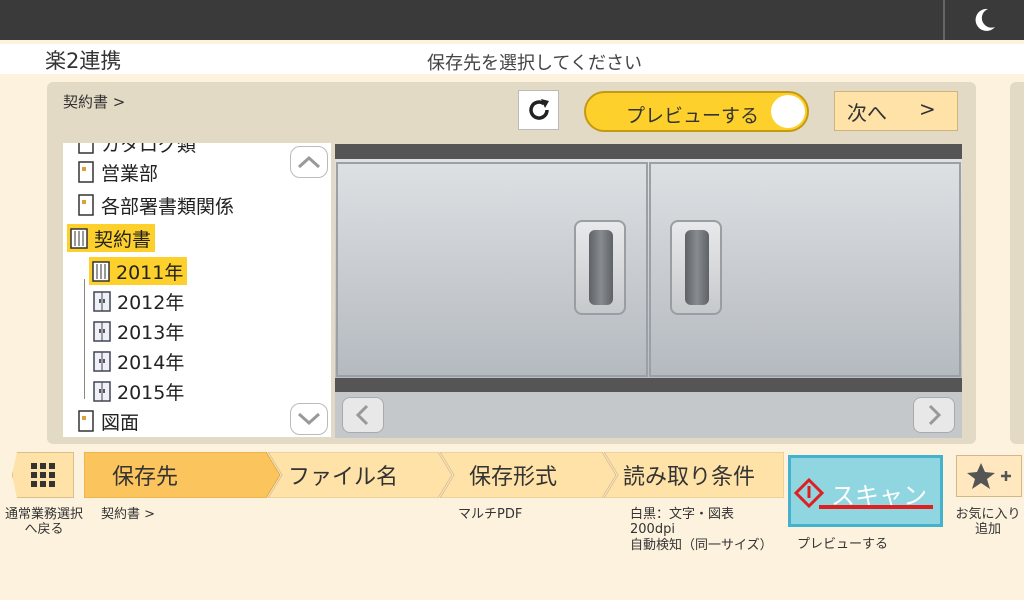 This screenshot has width=1024, height=600. I want to click on next-arrow: >, so click(927, 109).